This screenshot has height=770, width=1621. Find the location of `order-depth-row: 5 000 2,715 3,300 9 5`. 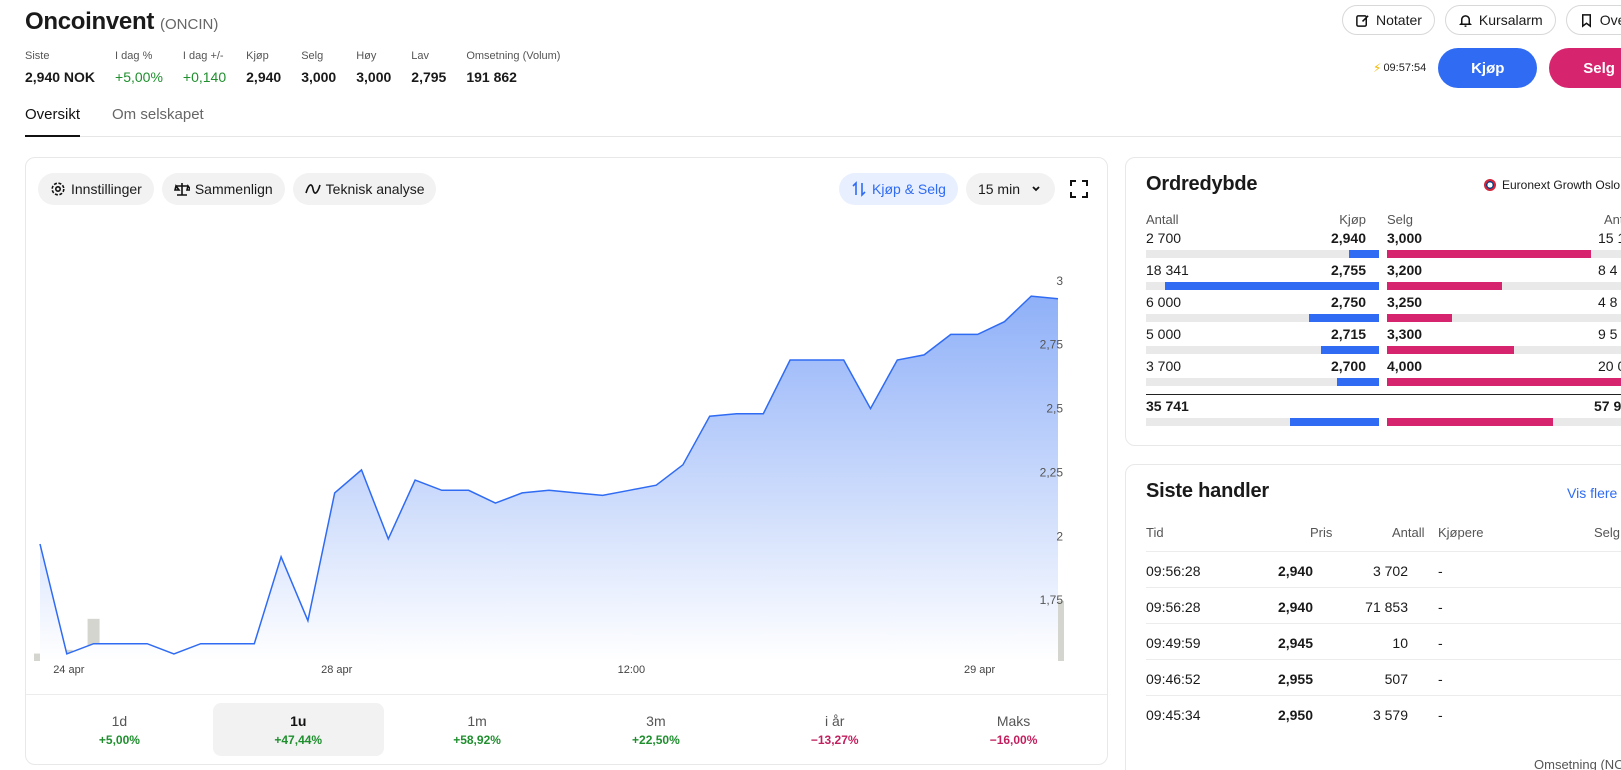

order-depth-row: 5 000 2,715 3,300 9 5 is located at coordinates (1383, 342).